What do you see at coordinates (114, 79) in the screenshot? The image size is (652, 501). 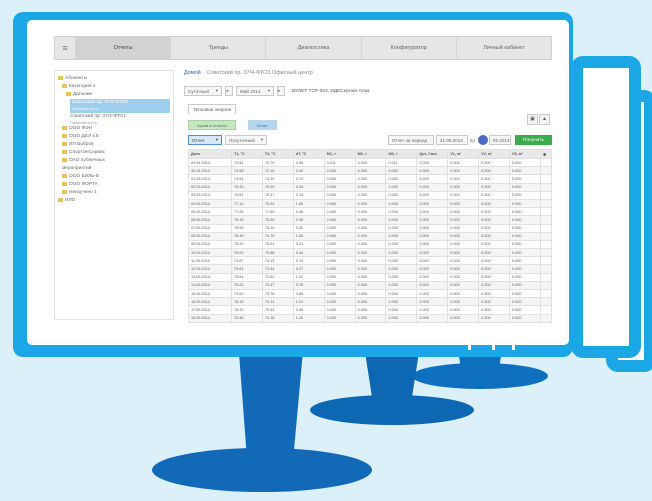 I see `tree-item: Абоненты` at bounding box center [114, 79].